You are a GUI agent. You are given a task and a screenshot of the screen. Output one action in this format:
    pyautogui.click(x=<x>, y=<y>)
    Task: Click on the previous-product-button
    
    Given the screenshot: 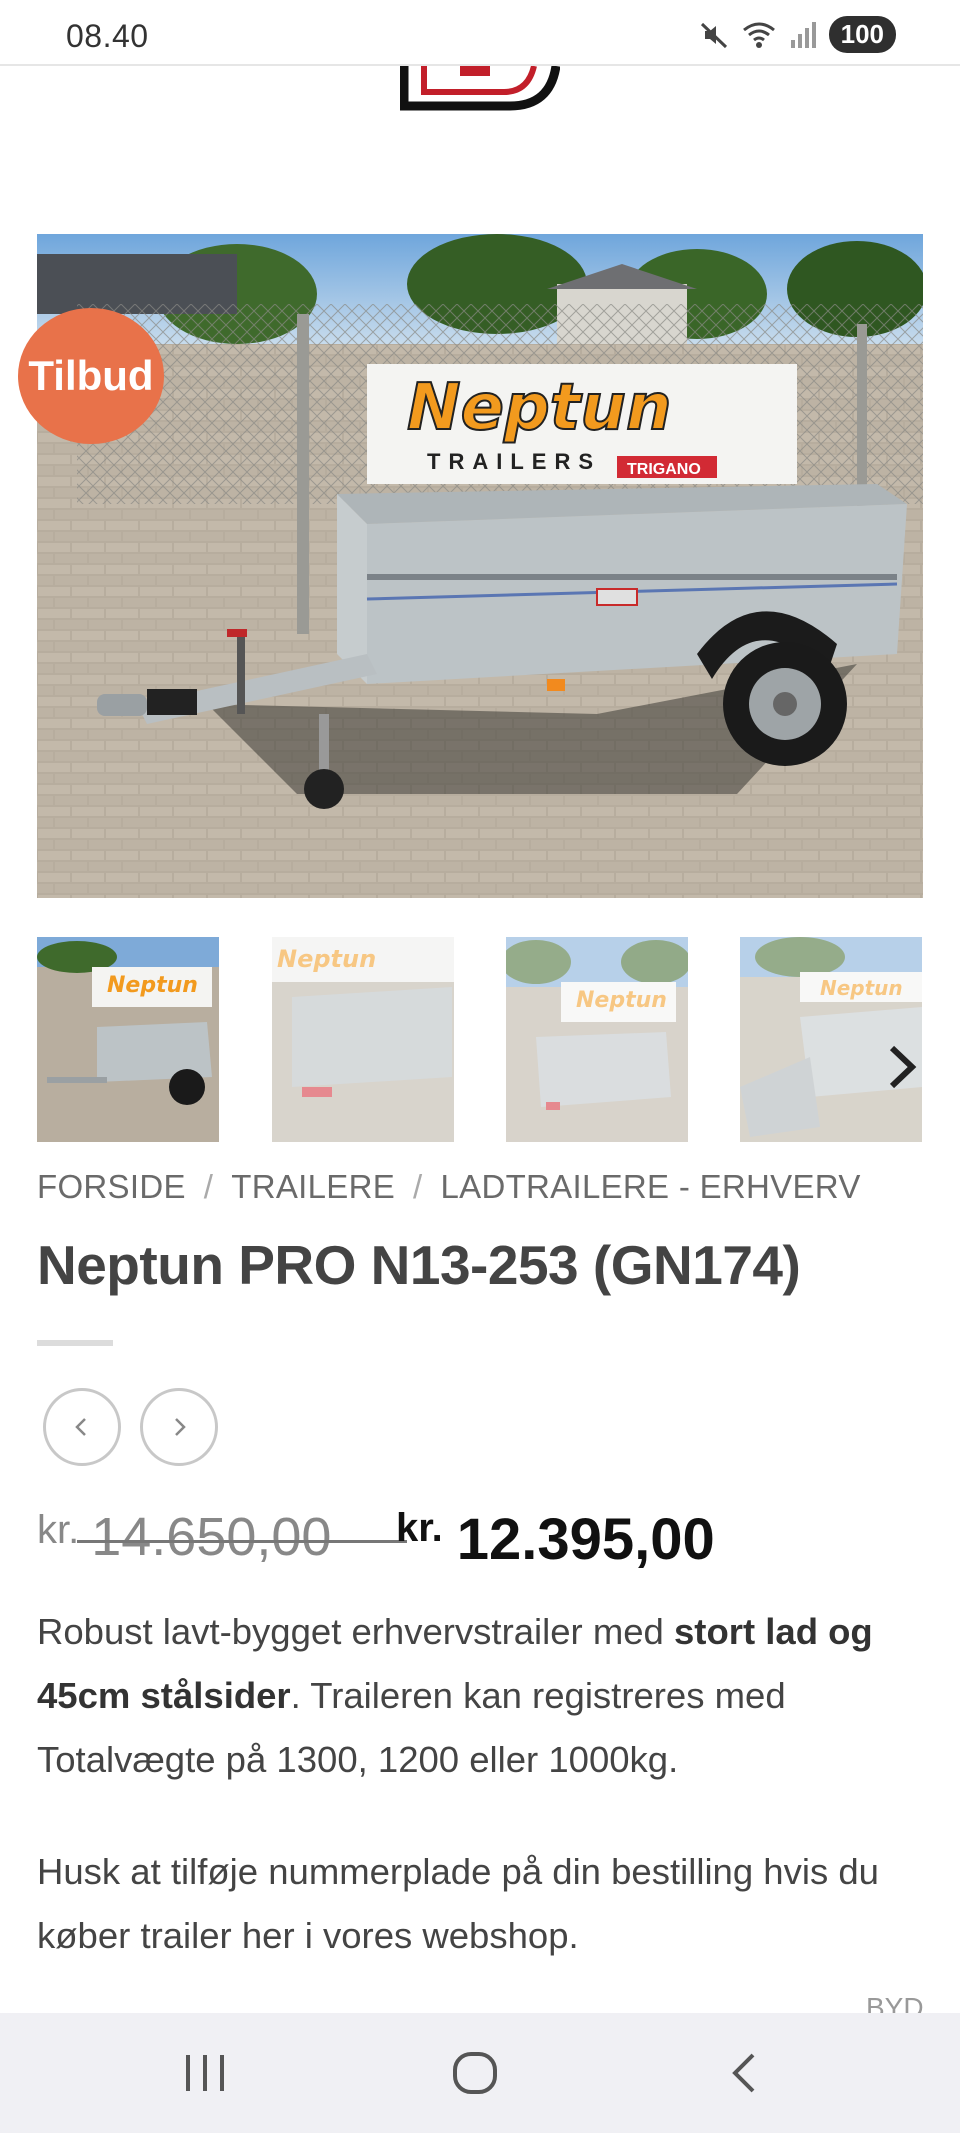 What is the action you would take?
    pyautogui.click(x=82, y=1427)
    